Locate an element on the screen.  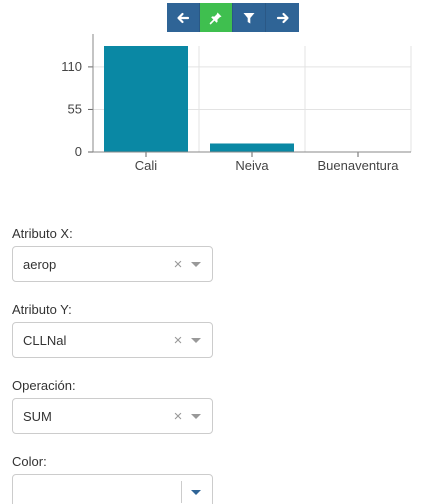
color-label: Color: is located at coordinates (29, 461).